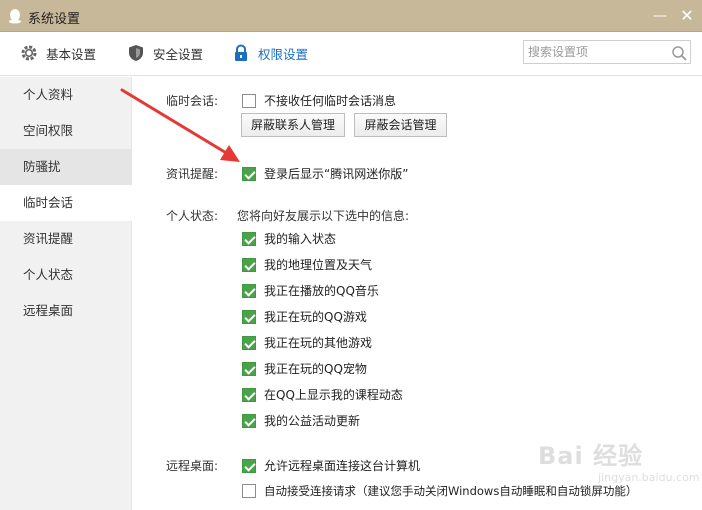 The height and width of the screenshot is (510, 702). I want to click on baidu-watermark: Bai 经验 jingyan.baidu.com, so click(619, 460).